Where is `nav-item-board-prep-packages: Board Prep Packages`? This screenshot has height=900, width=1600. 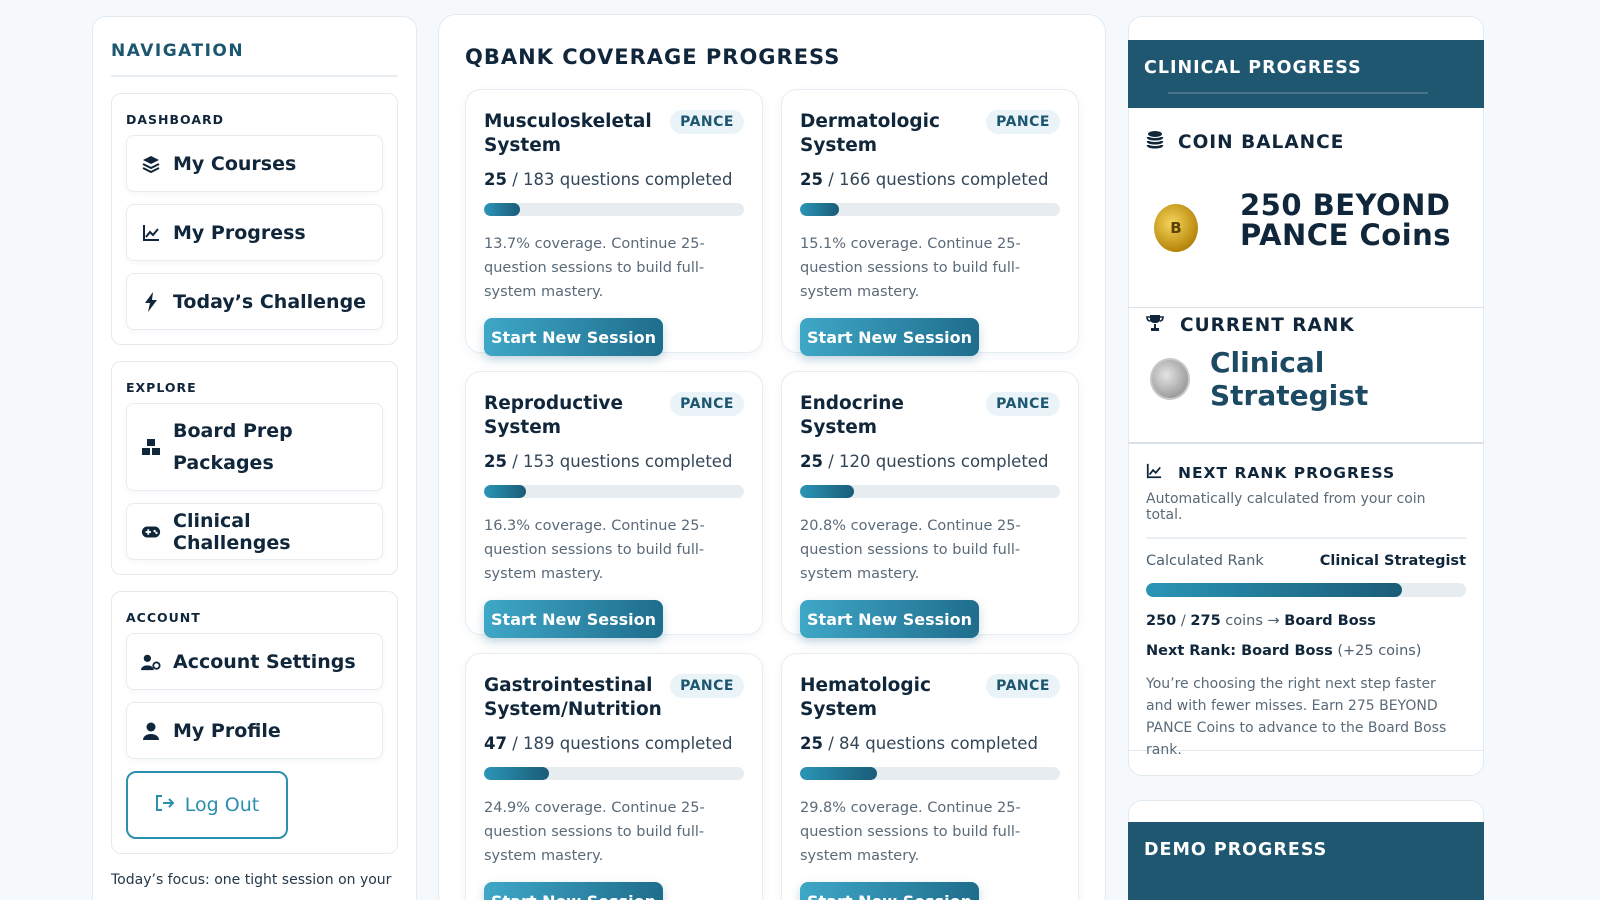 nav-item-board-prep-packages: Board Prep Packages is located at coordinates (254, 447).